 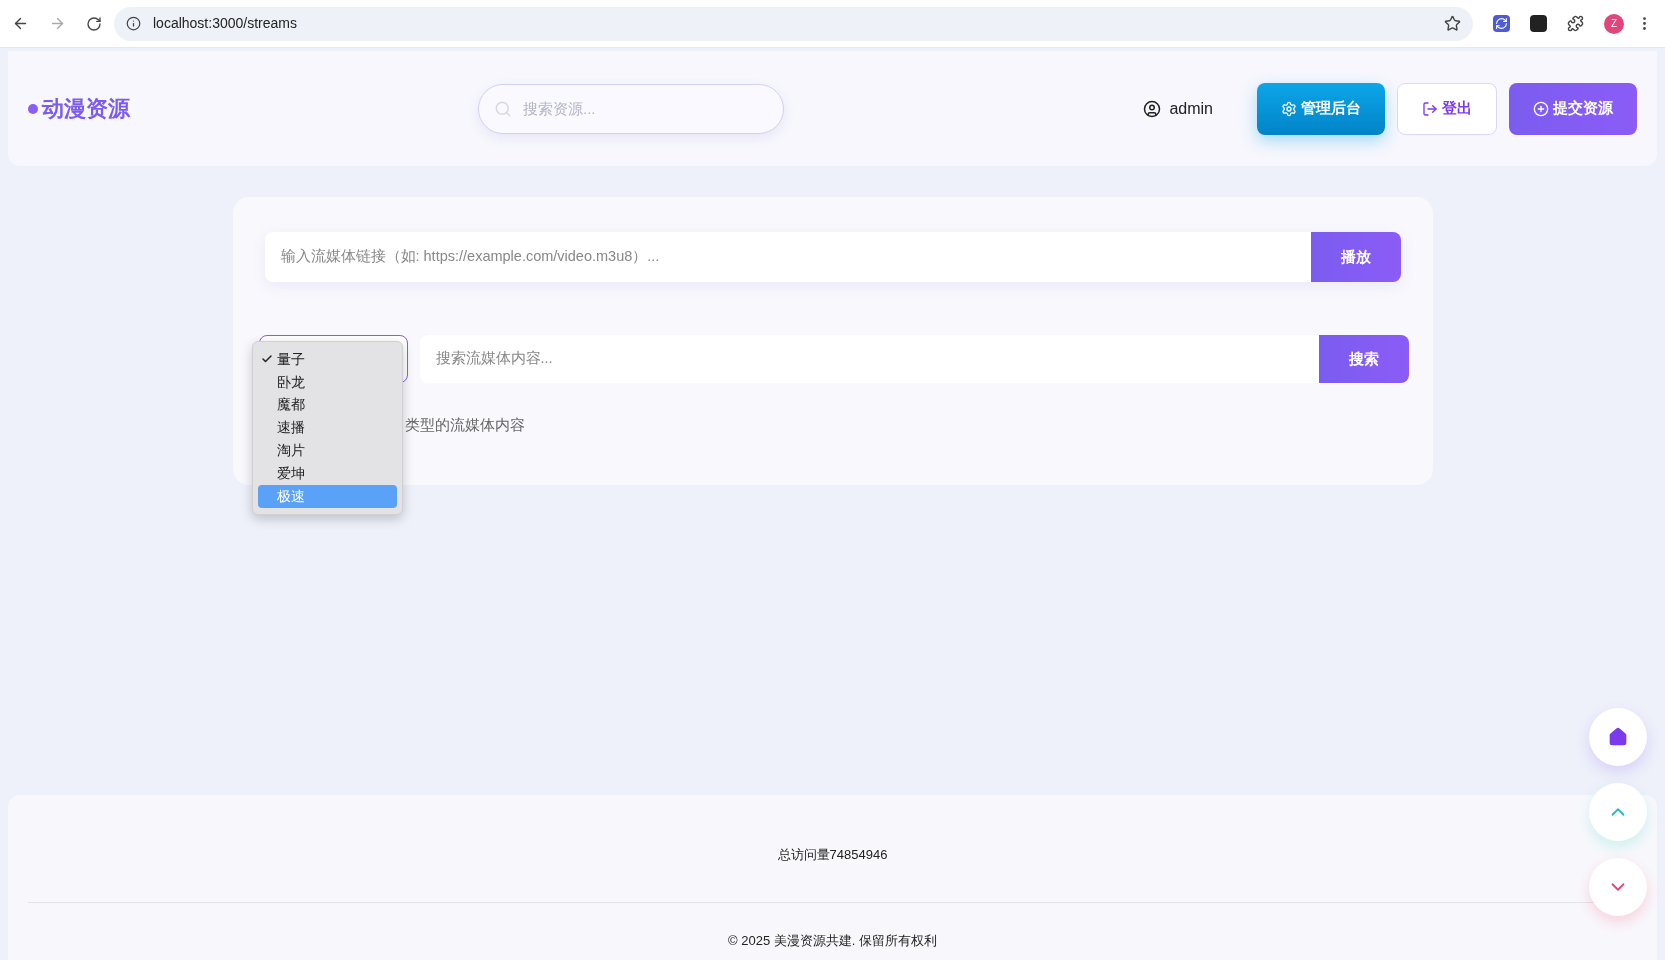 I want to click on user-icon, so click(x=1152, y=108).